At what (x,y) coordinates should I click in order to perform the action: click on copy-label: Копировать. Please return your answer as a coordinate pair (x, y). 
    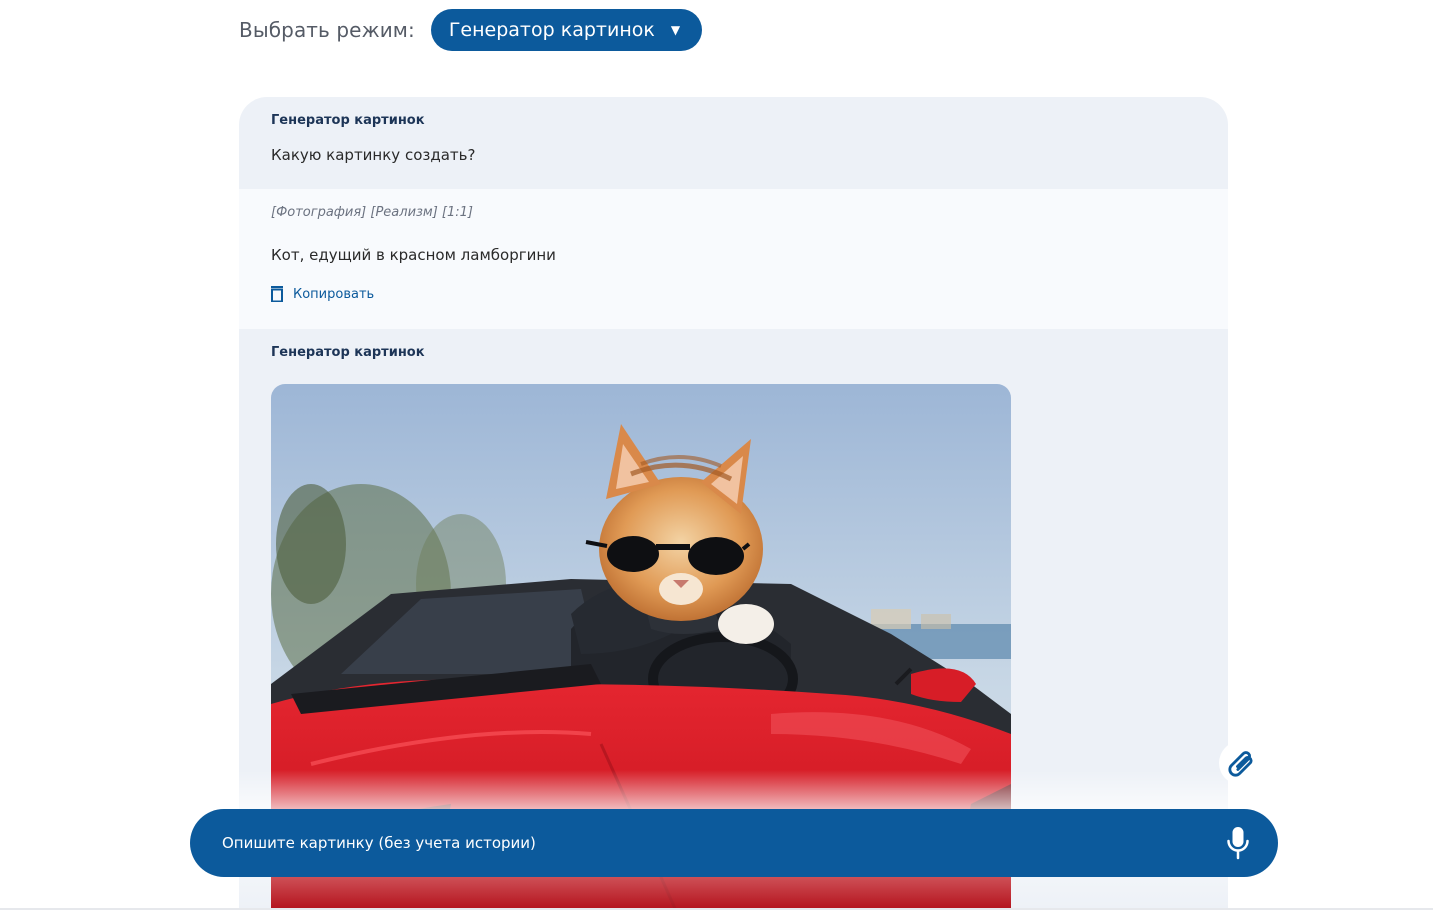
    Looking at the image, I should click on (334, 294).